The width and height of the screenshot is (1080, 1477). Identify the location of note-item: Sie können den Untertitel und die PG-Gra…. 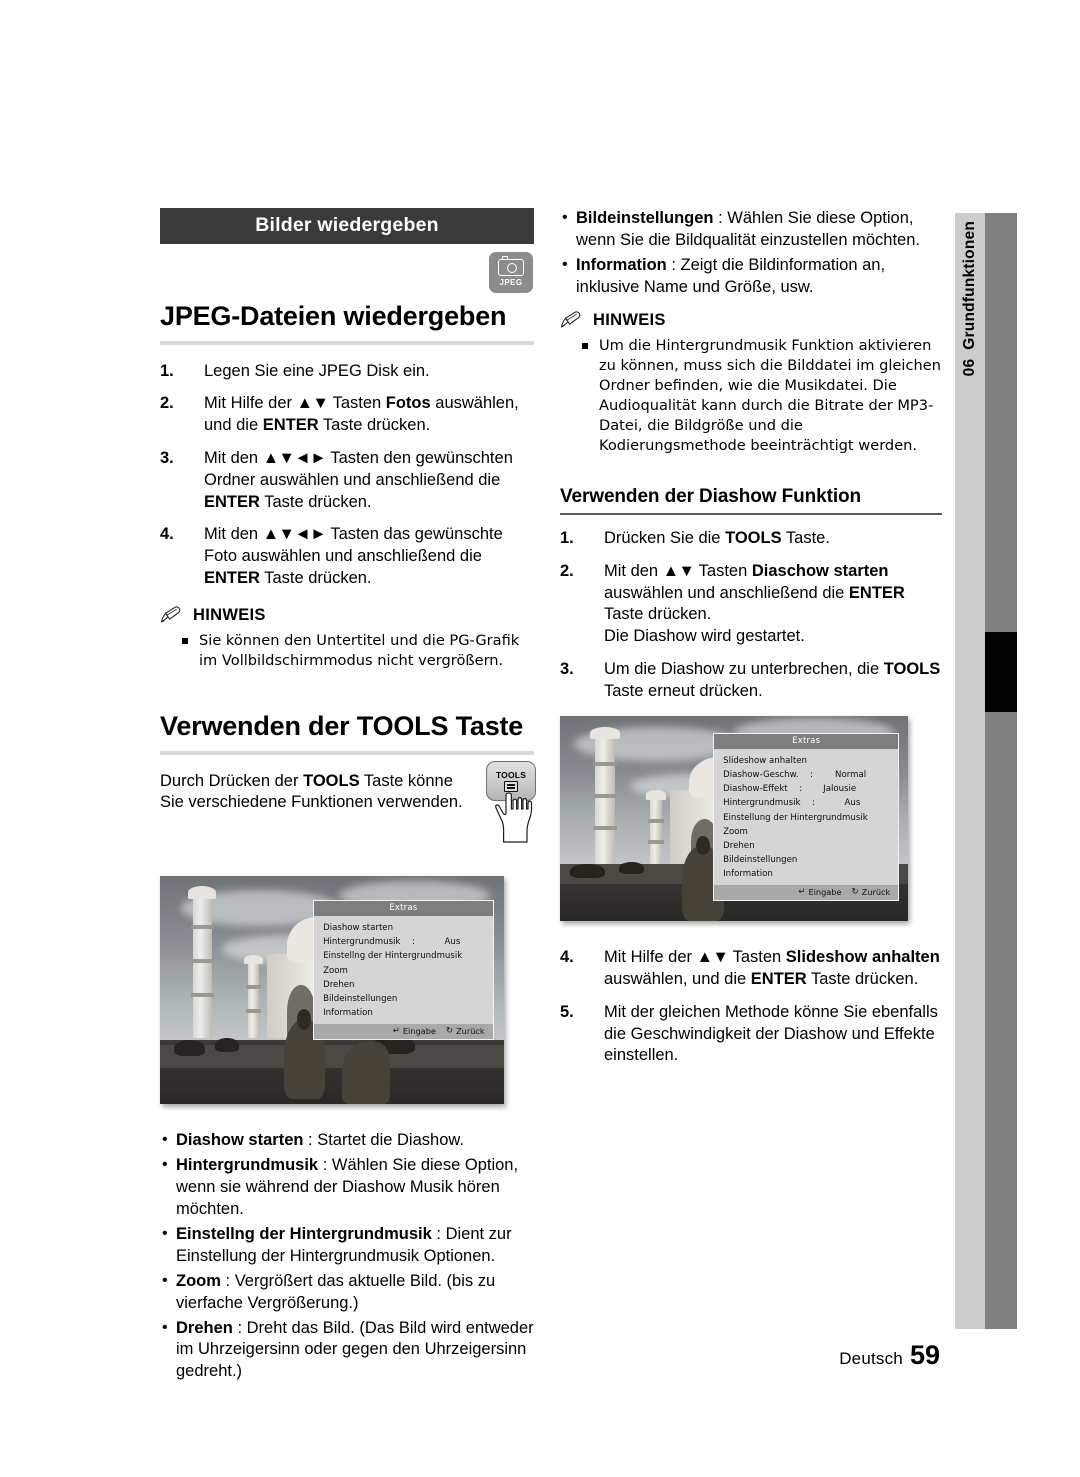
(358, 651).